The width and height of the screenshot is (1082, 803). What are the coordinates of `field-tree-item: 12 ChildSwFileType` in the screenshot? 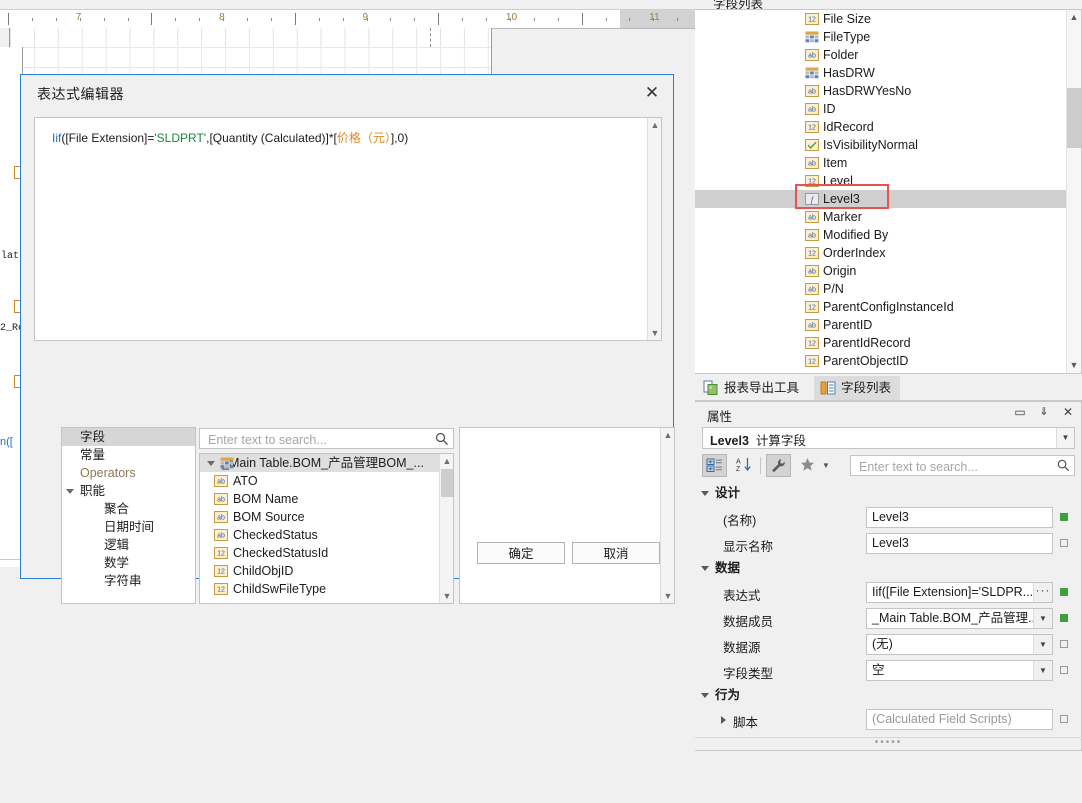 It's located at (326, 589).